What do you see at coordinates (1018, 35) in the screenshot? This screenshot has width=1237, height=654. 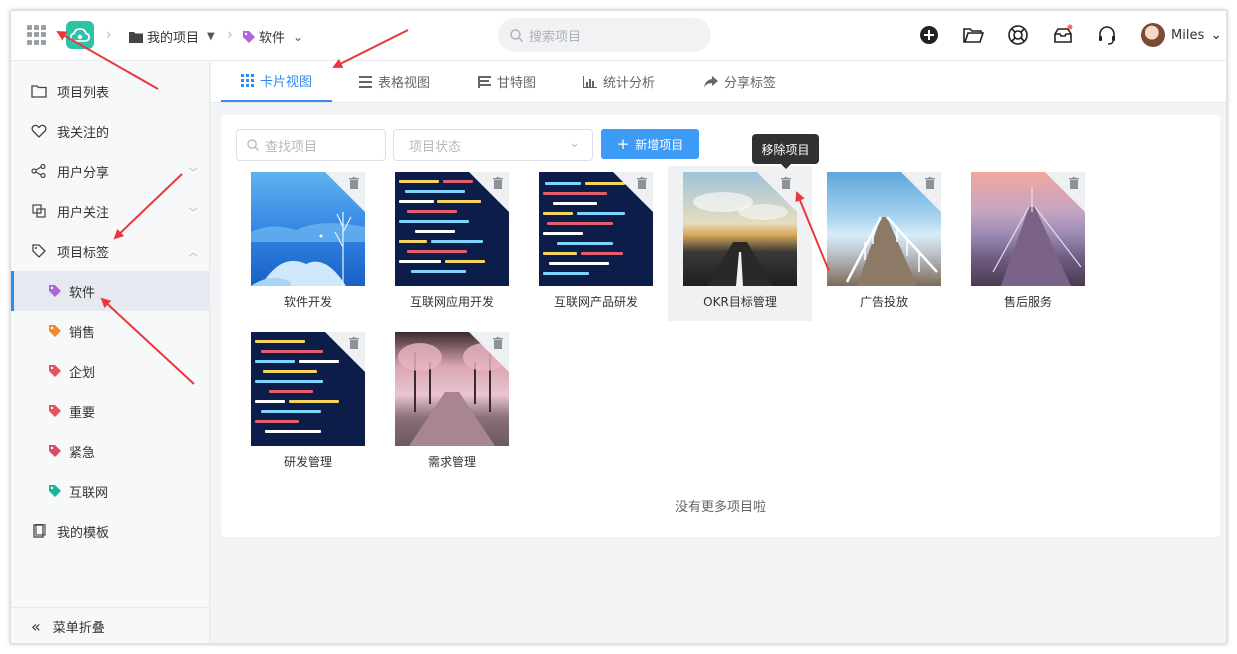 I see `help-ring-icon` at bounding box center [1018, 35].